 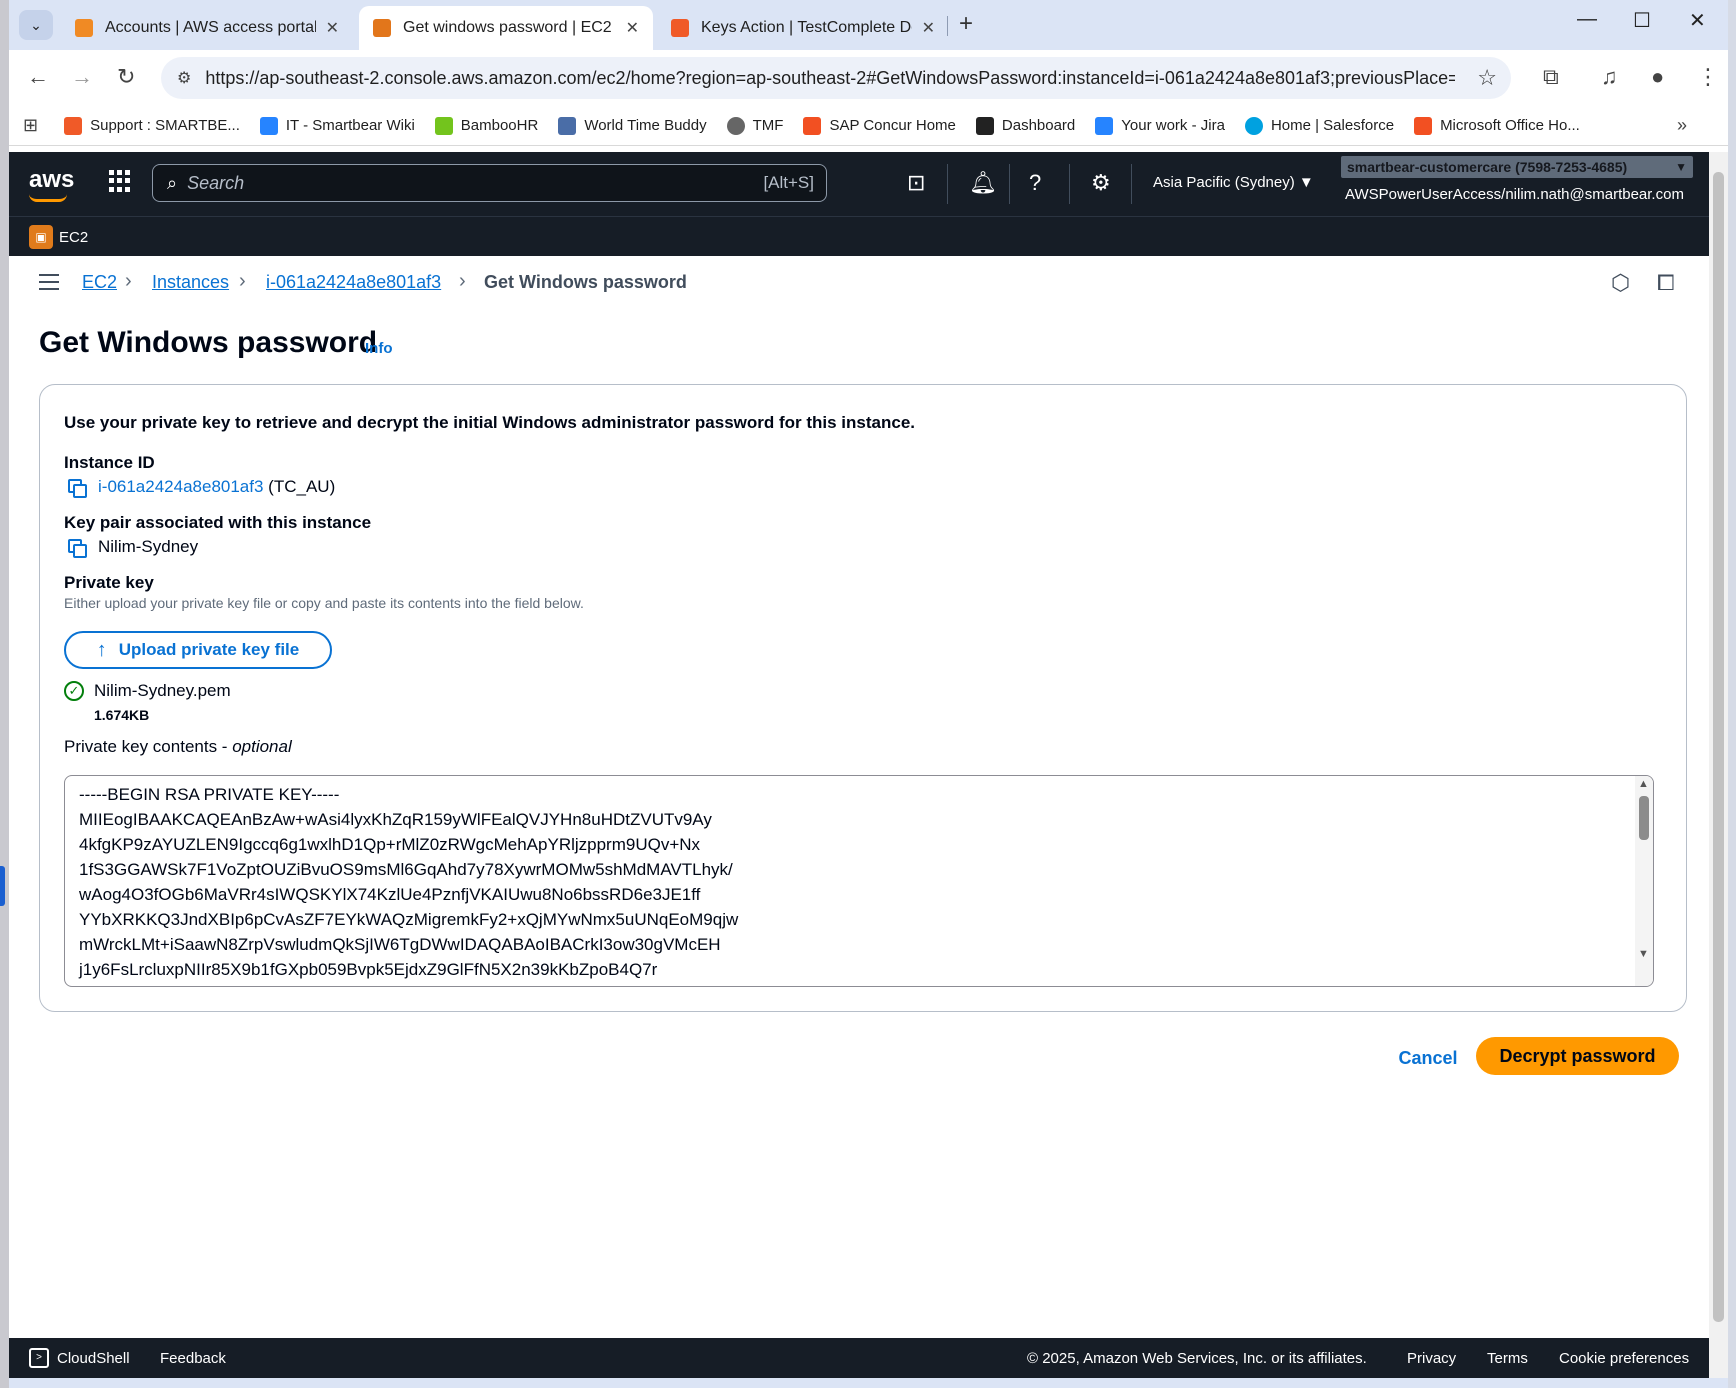 What do you see at coordinates (1666, 283) in the screenshot?
I see `display-settings-icon: ⧠` at bounding box center [1666, 283].